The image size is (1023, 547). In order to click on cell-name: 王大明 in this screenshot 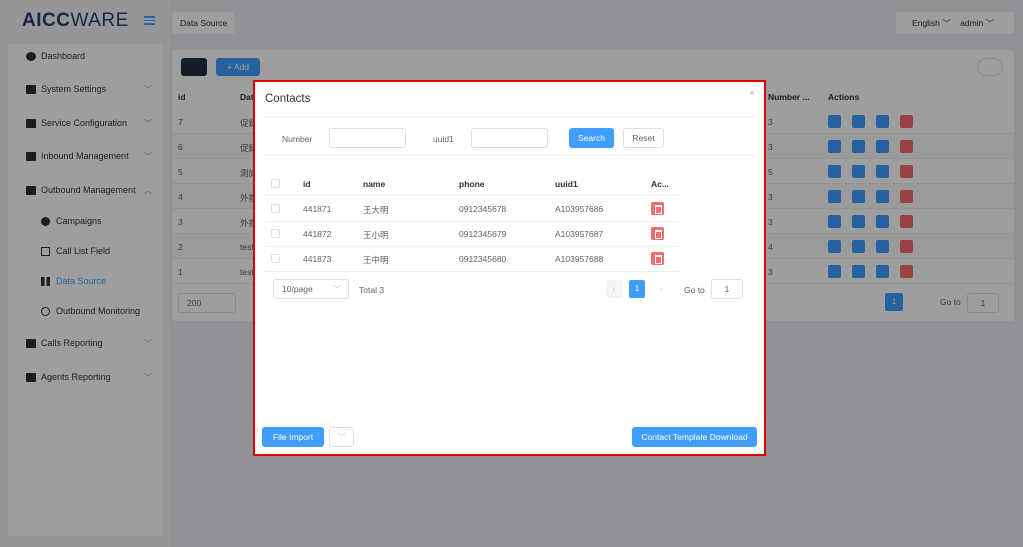, I will do `click(376, 210)`.